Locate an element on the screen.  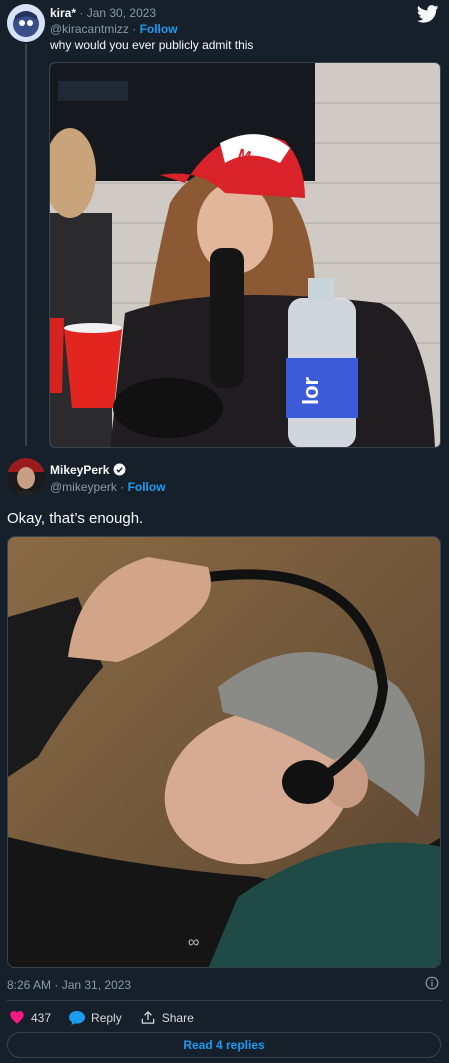
share-icon is located at coordinates (147, 1017).